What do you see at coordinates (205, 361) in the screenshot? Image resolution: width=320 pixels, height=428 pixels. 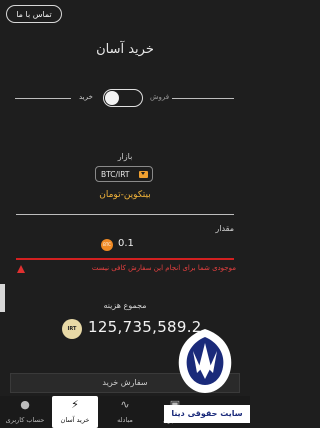 I see `watermark-logo` at bounding box center [205, 361].